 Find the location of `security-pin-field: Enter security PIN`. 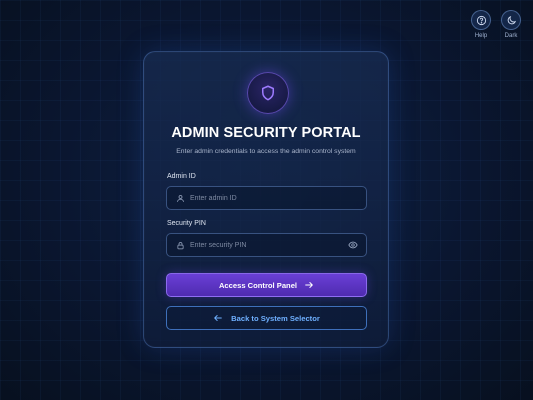

security-pin-field: Enter security PIN is located at coordinates (266, 245).